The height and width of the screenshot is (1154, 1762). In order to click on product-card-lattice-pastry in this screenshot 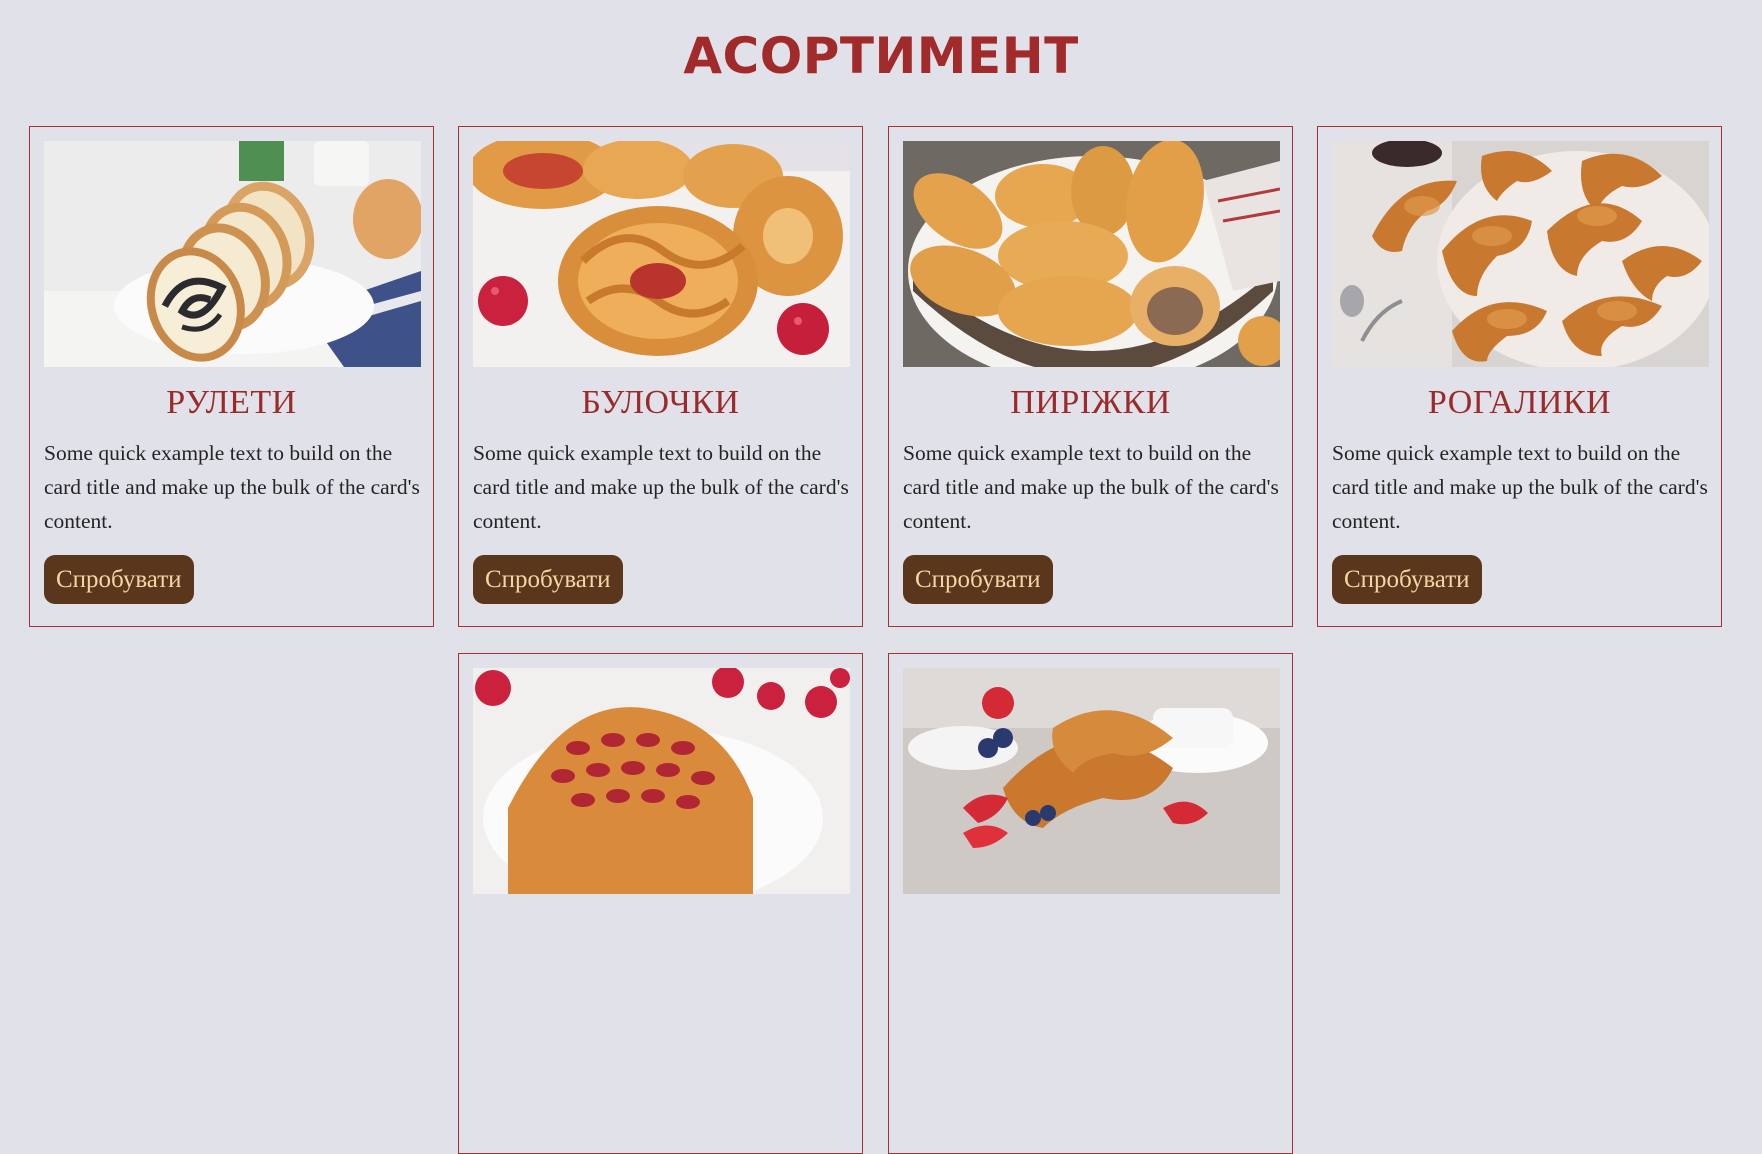, I will do `click(660, 903)`.